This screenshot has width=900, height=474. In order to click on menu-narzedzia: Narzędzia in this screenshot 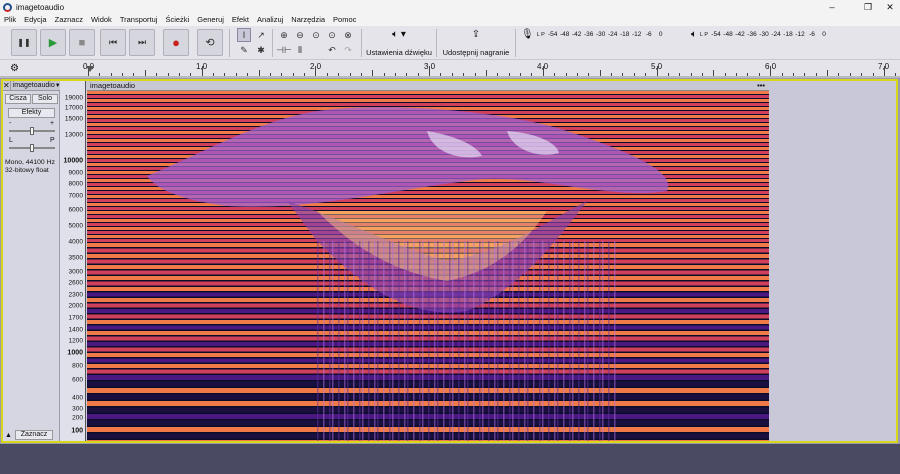, I will do `click(308, 20)`.